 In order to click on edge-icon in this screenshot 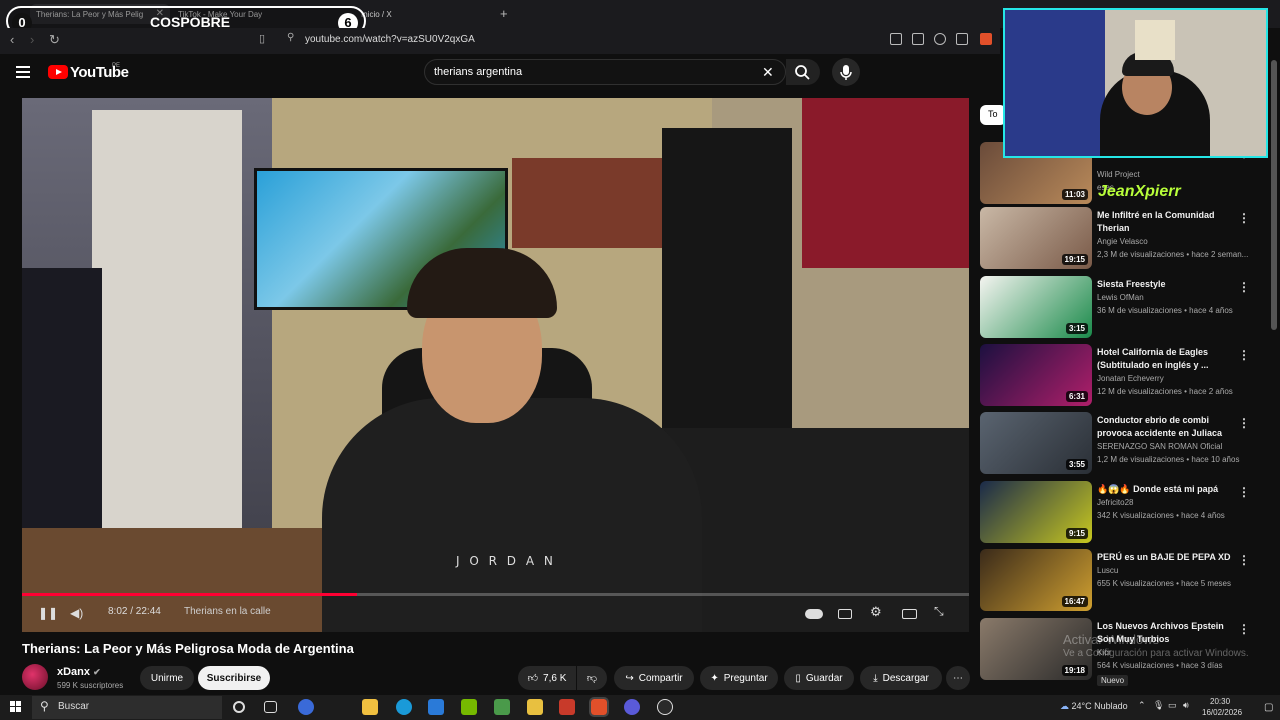, I will do `click(404, 707)`.